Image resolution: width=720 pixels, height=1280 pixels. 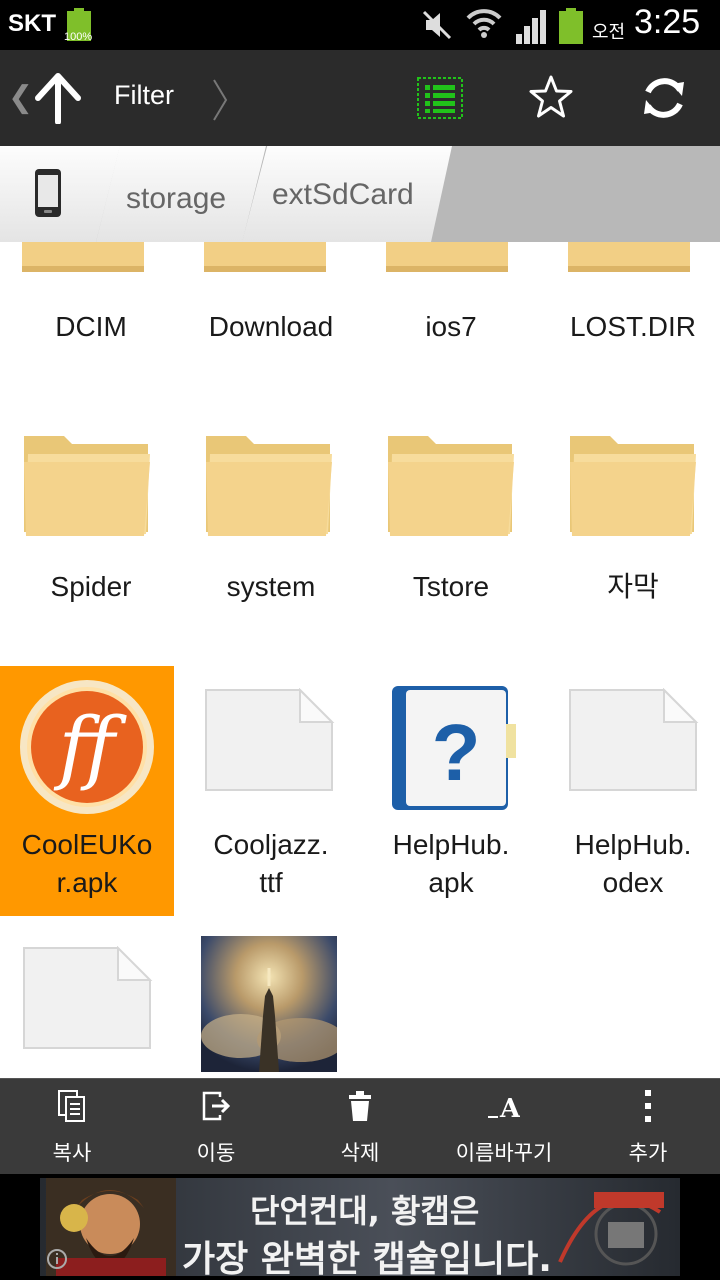 What do you see at coordinates (144, 95) in the screenshot?
I see `filter-button: Filter` at bounding box center [144, 95].